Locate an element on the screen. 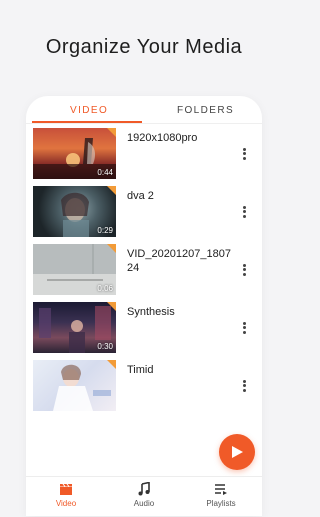  video-title: 1920x1080pro is located at coordinates (162, 138).